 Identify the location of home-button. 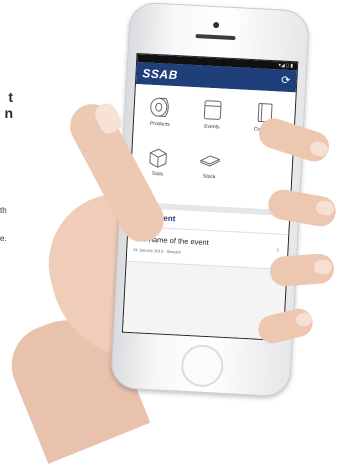
(202, 365).